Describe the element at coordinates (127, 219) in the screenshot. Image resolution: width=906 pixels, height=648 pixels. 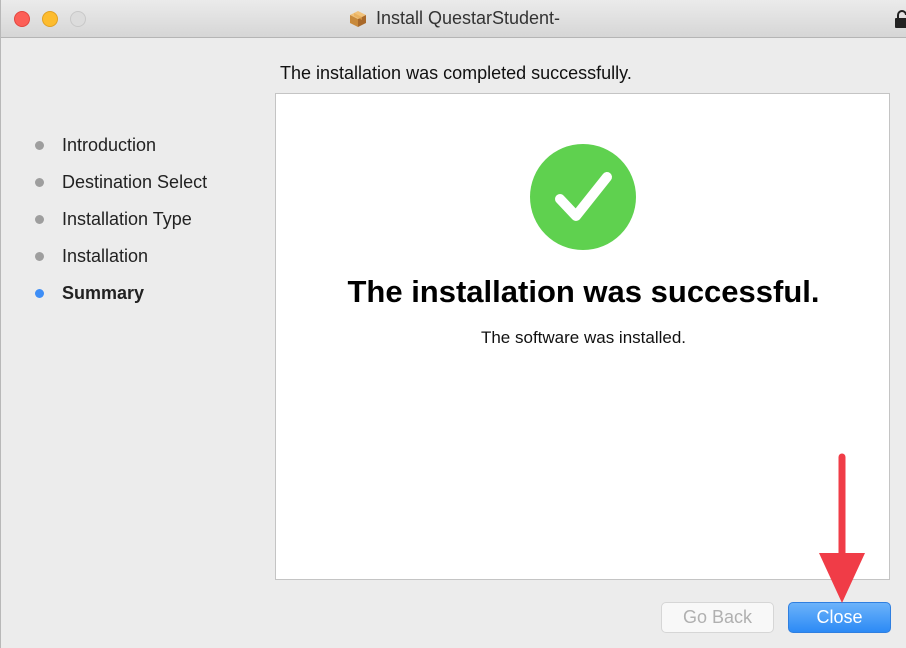
I see `sidebar-item-label: Installation Type` at that location.